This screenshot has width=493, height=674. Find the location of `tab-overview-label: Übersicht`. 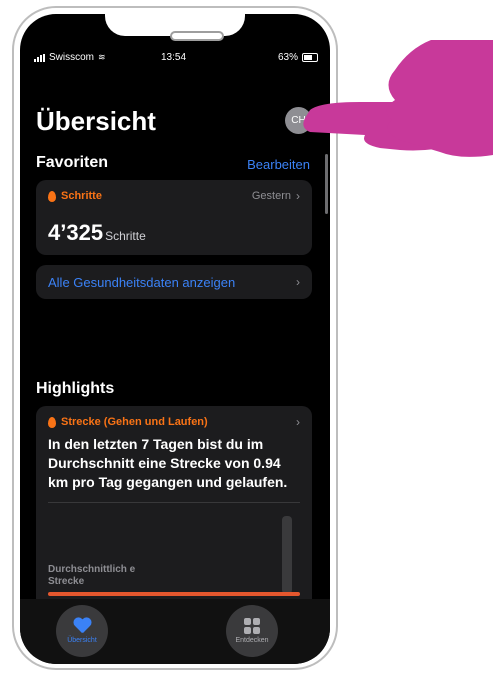

tab-overview-label: Übersicht is located at coordinates (82, 640).